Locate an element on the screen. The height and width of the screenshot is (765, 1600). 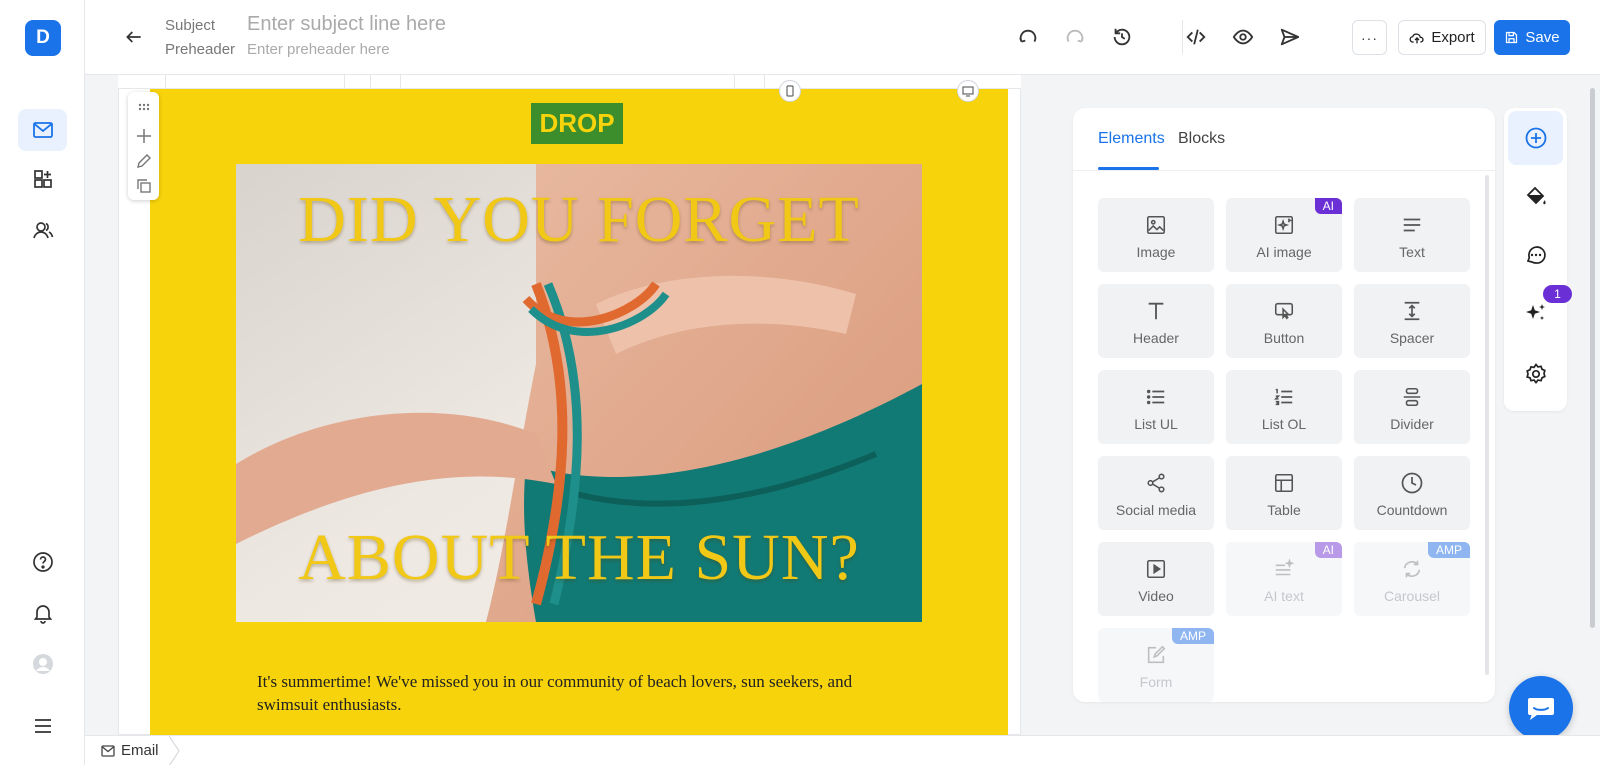
button-icon is located at coordinates (1284, 311).